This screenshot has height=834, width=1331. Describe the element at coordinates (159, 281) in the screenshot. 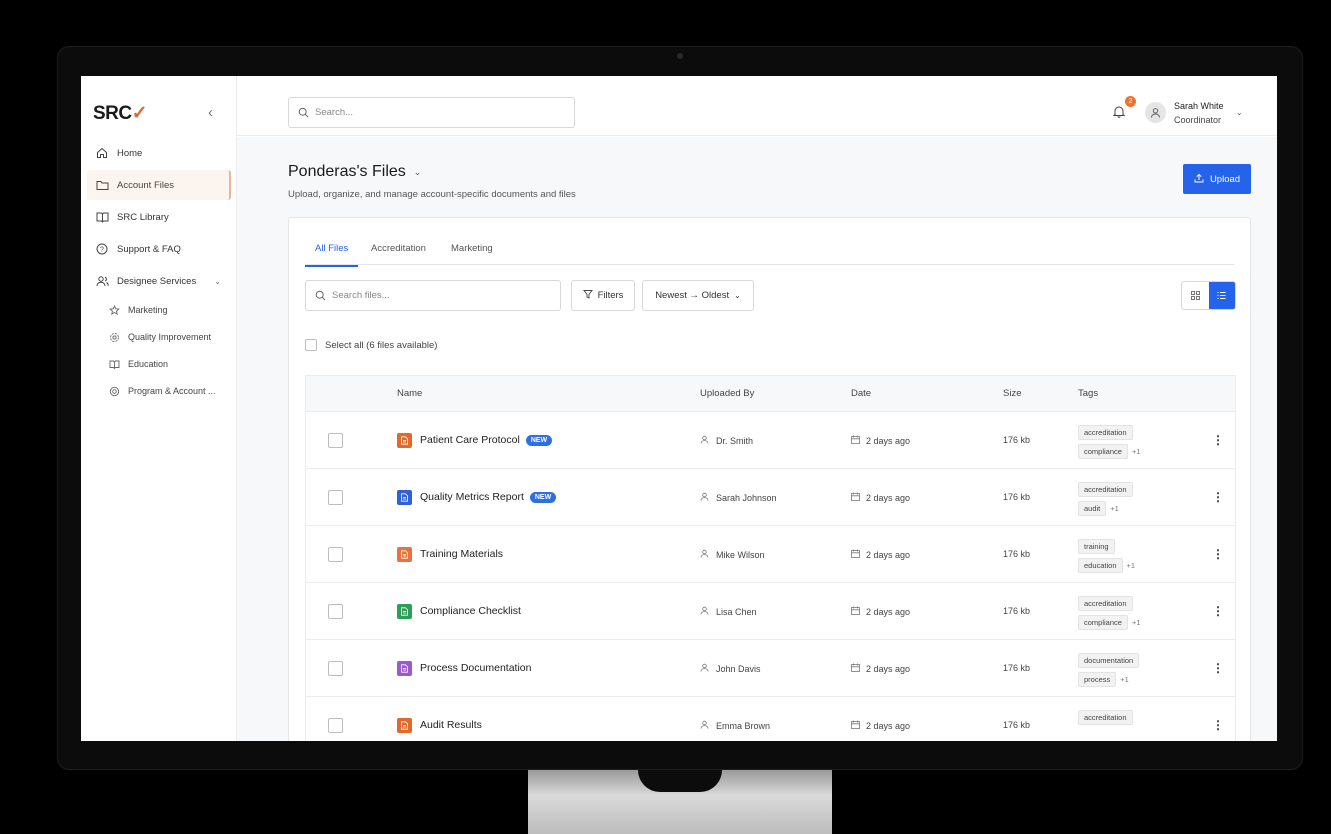

I see `sidebar-item-designee-services: Designee Services ⌄` at that location.